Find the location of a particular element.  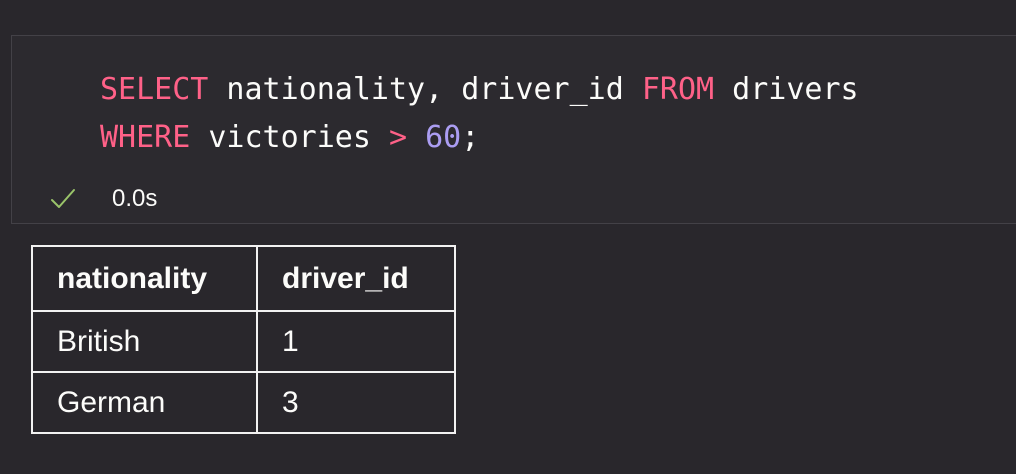

column-header: nationality is located at coordinates (144, 278).